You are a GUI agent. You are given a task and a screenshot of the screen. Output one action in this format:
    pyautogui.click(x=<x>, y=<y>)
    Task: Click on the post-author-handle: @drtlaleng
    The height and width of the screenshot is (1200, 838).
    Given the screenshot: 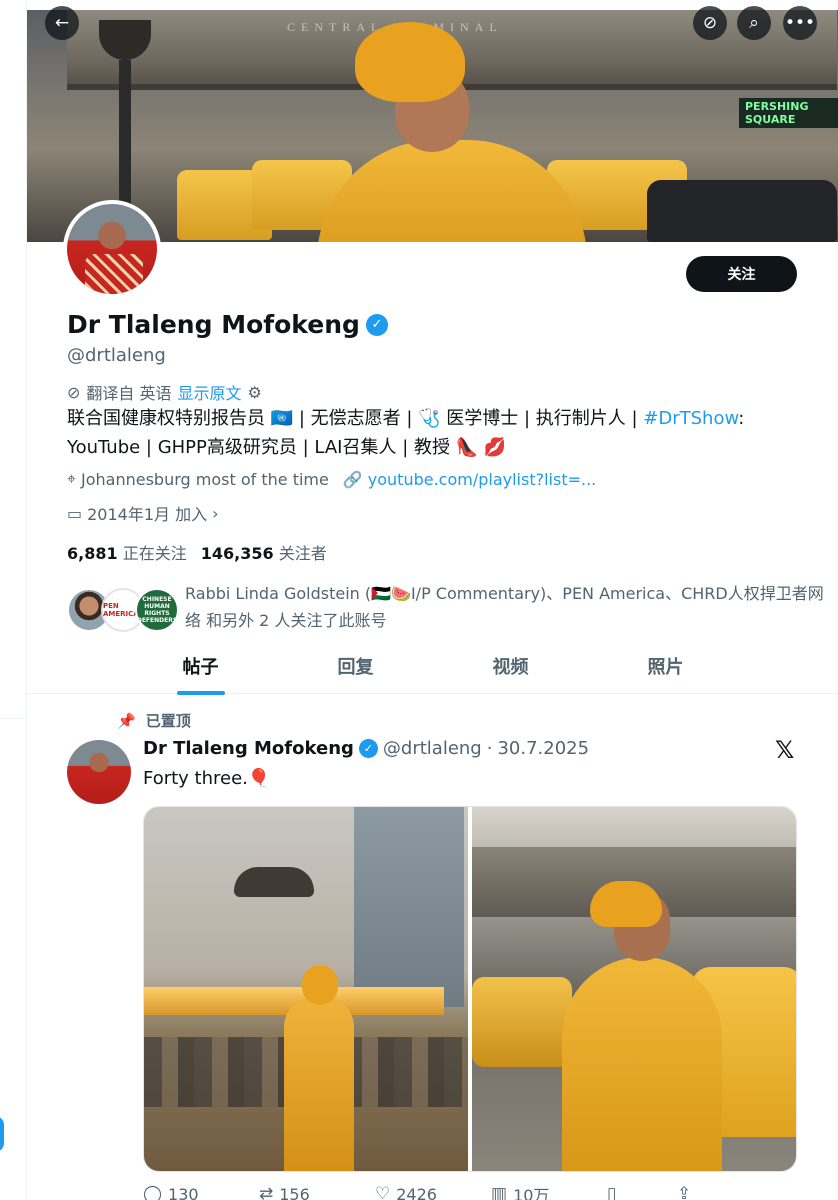 What is the action you would take?
    pyautogui.click(x=432, y=748)
    